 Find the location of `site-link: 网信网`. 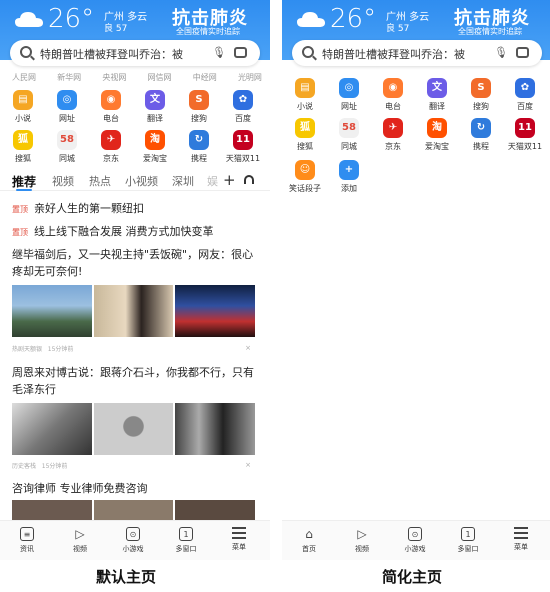

site-link: 网信网 is located at coordinates (160, 78).